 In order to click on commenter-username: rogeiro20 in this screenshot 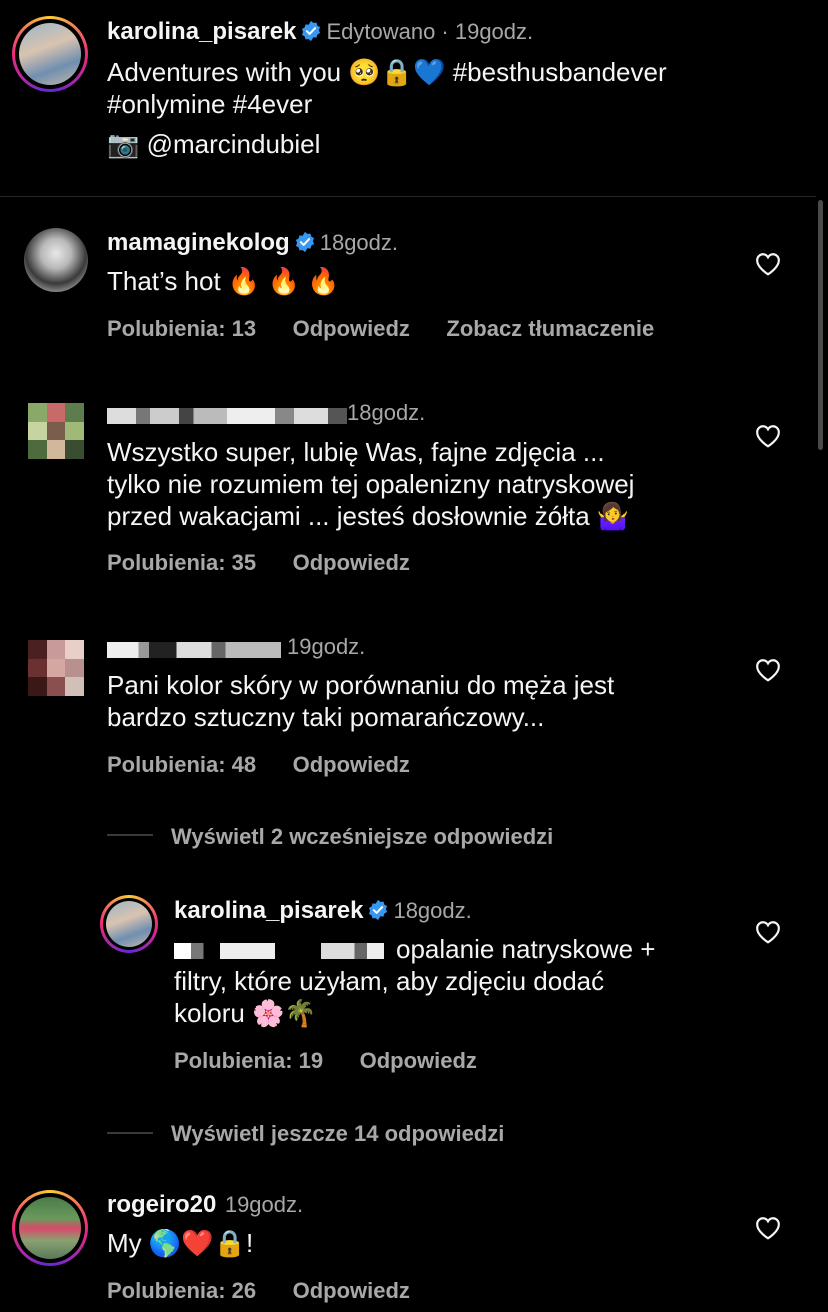, I will do `click(161, 1204)`.